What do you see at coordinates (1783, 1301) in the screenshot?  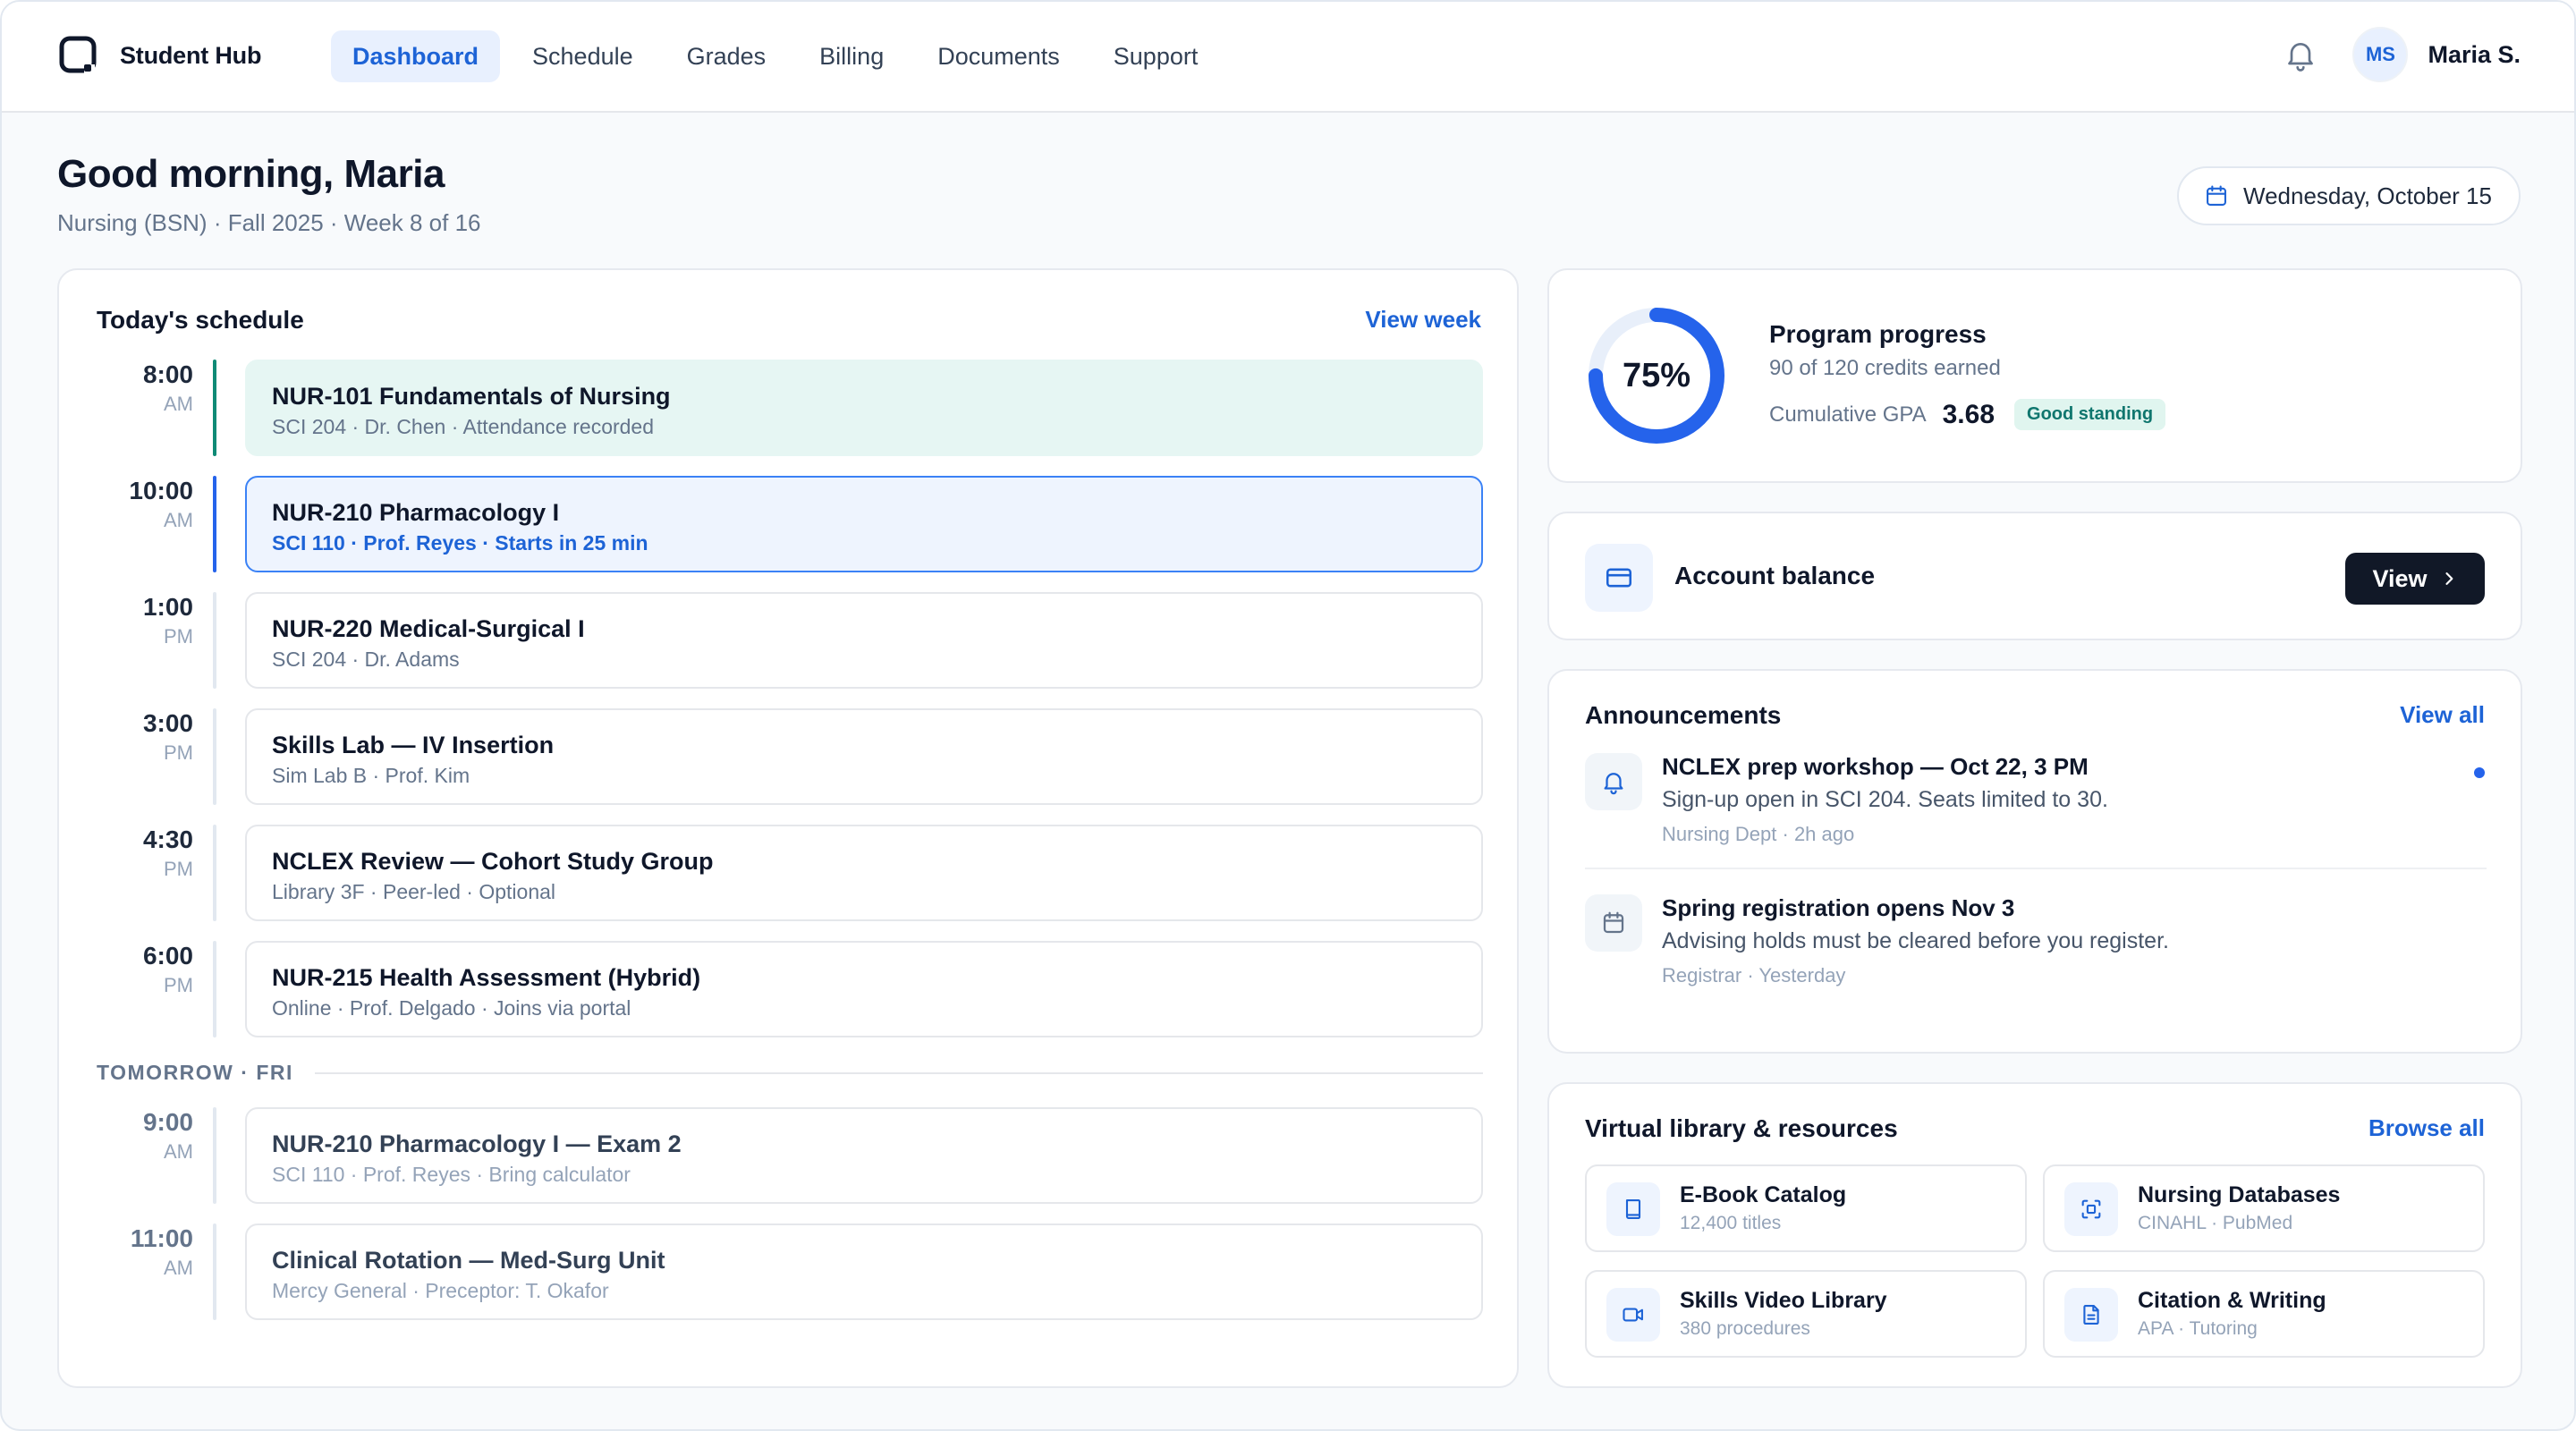 I see `resource-name: Skills Video Library` at bounding box center [1783, 1301].